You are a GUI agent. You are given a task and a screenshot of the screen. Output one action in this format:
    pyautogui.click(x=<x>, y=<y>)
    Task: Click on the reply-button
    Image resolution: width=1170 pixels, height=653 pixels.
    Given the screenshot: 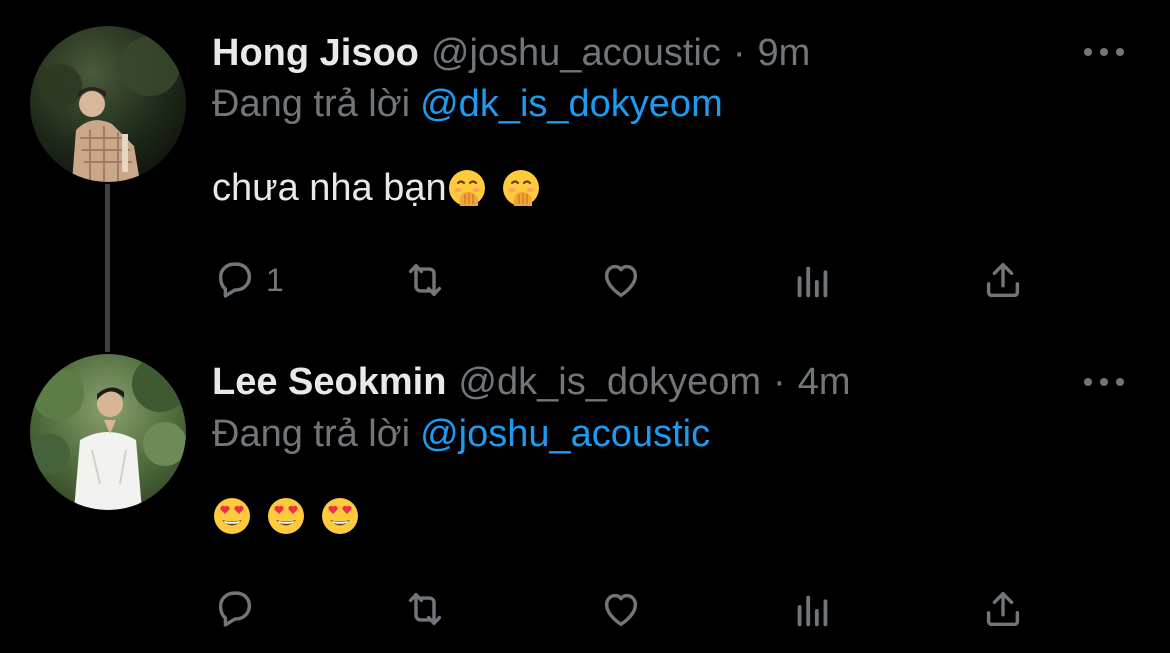 What is the action you would take?
    pyautogui.click(x=235, y=609)
    